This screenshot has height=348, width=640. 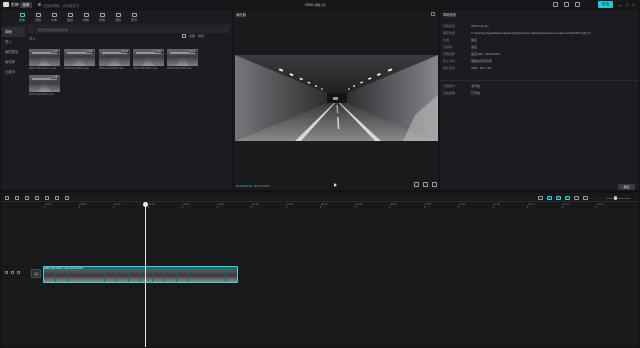 What do you see at coordinates (539, 93) in the screenshot?
I see `free-layer-select: 自由层级 已开启 ›` at bounding box center [539, 93].